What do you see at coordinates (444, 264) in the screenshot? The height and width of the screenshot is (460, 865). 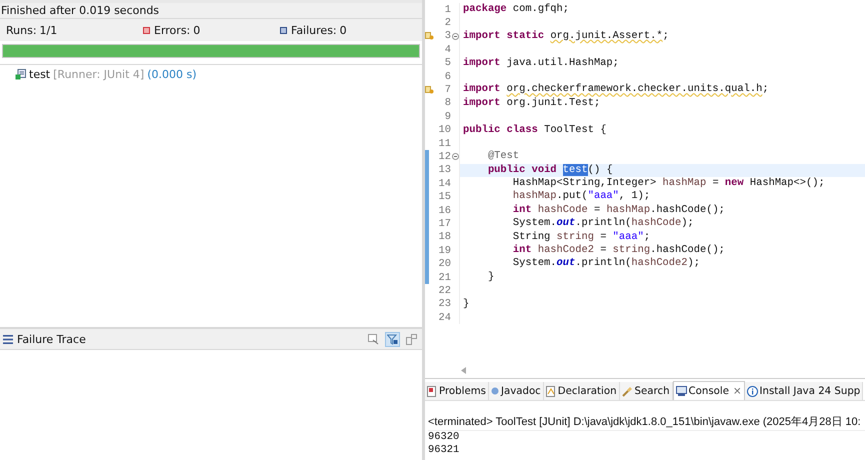 I see `line-number: 20` at bounding box center [444, 264].